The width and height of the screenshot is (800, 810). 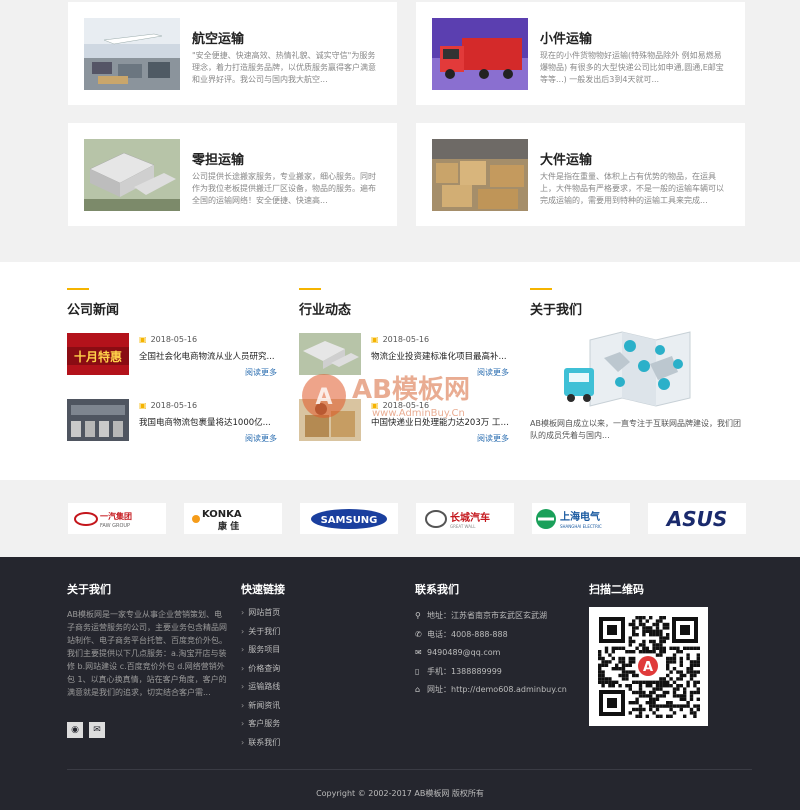 I want to click on svg-text: A, so click(x=648, y=667).